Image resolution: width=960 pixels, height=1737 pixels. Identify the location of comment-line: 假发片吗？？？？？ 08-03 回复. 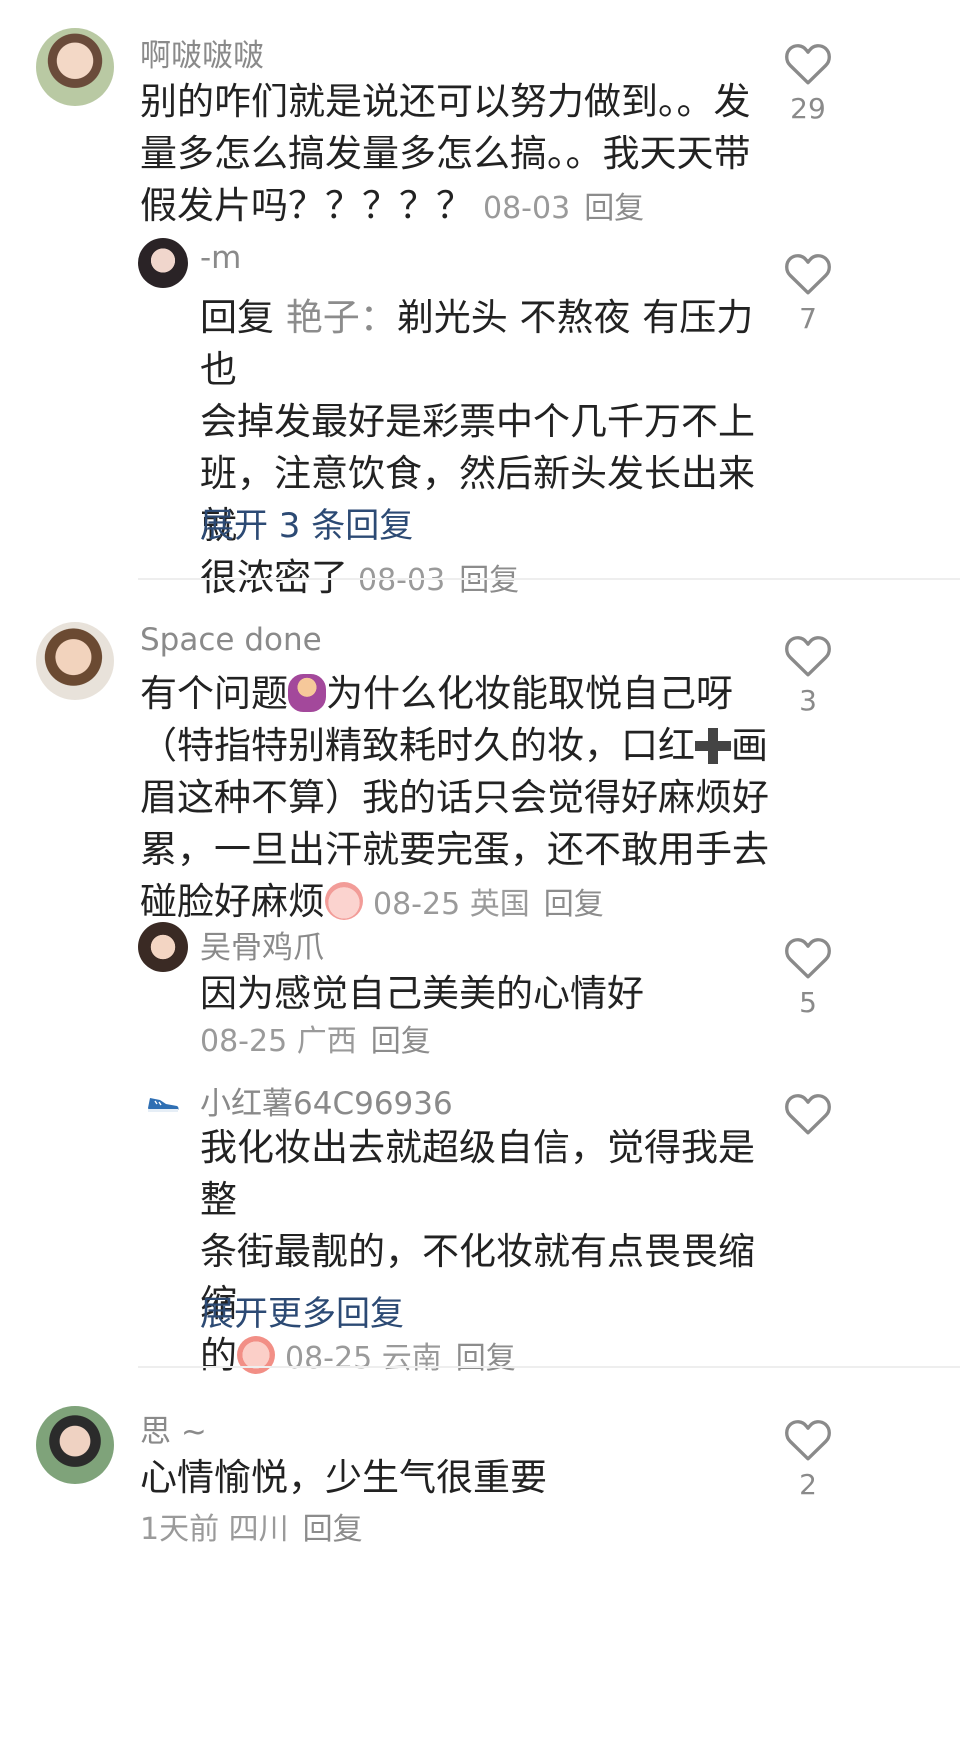
(450, 207).